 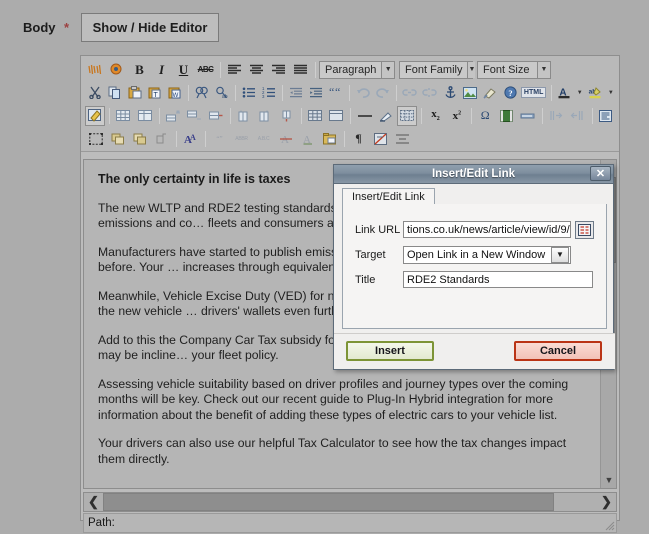 I want to click on font-family-select: Font Family ▼, so click(x=437, y=69).